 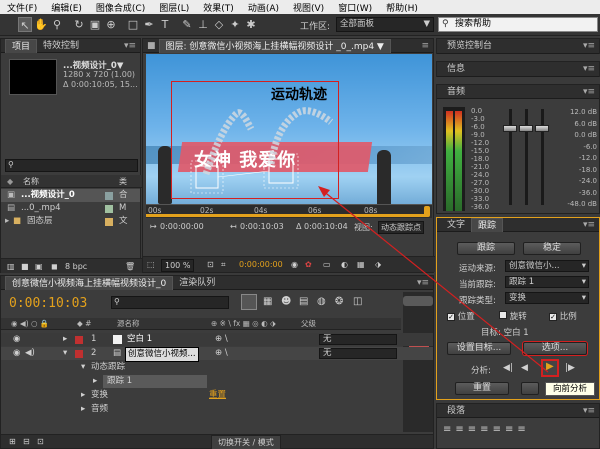 What do you see at coordinates (487, 224) in the screenshot?
I see `tab-tracker: 跟踪` at bounding box center [487, 224].